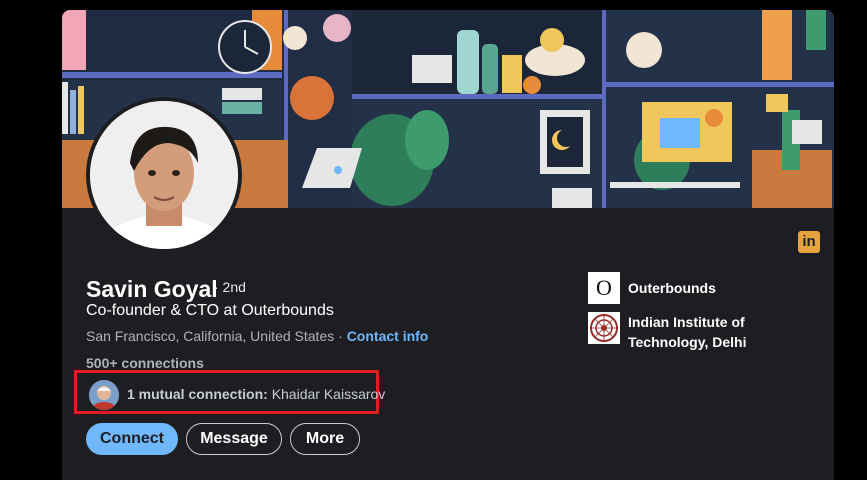  I want to click on connections-count: 500+ connections, so click(145, 363).